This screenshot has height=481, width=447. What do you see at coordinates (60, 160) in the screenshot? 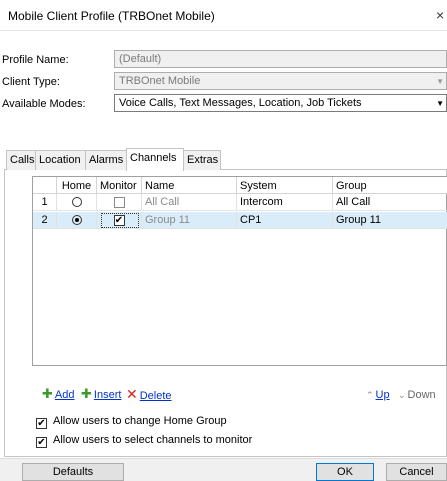
I see `tab-location: Location` at bounding box center [60, 160].